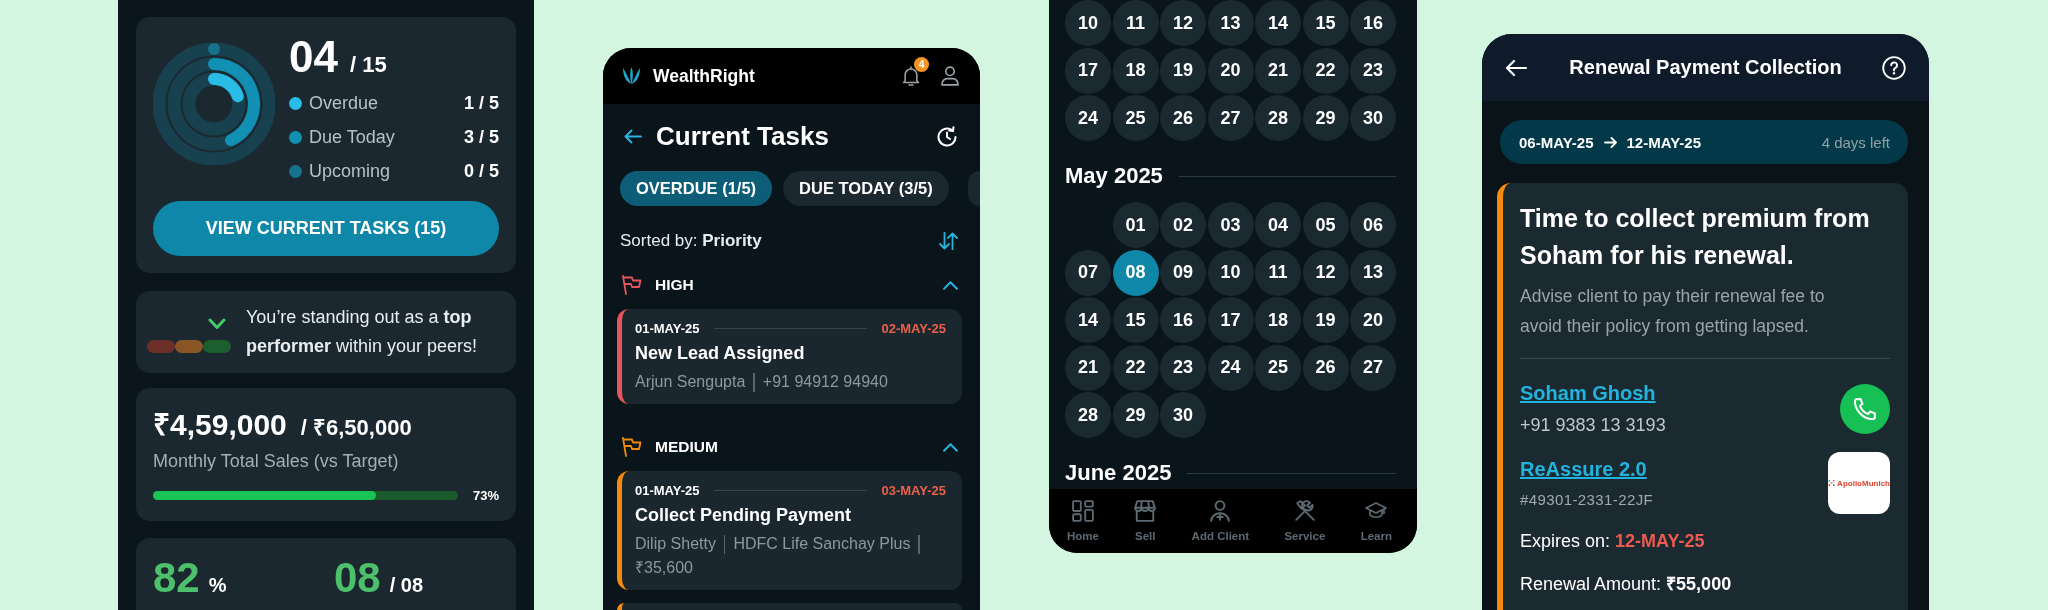 The image size is (2048, 610). I want to click on bell-icon, so click(911, 76).